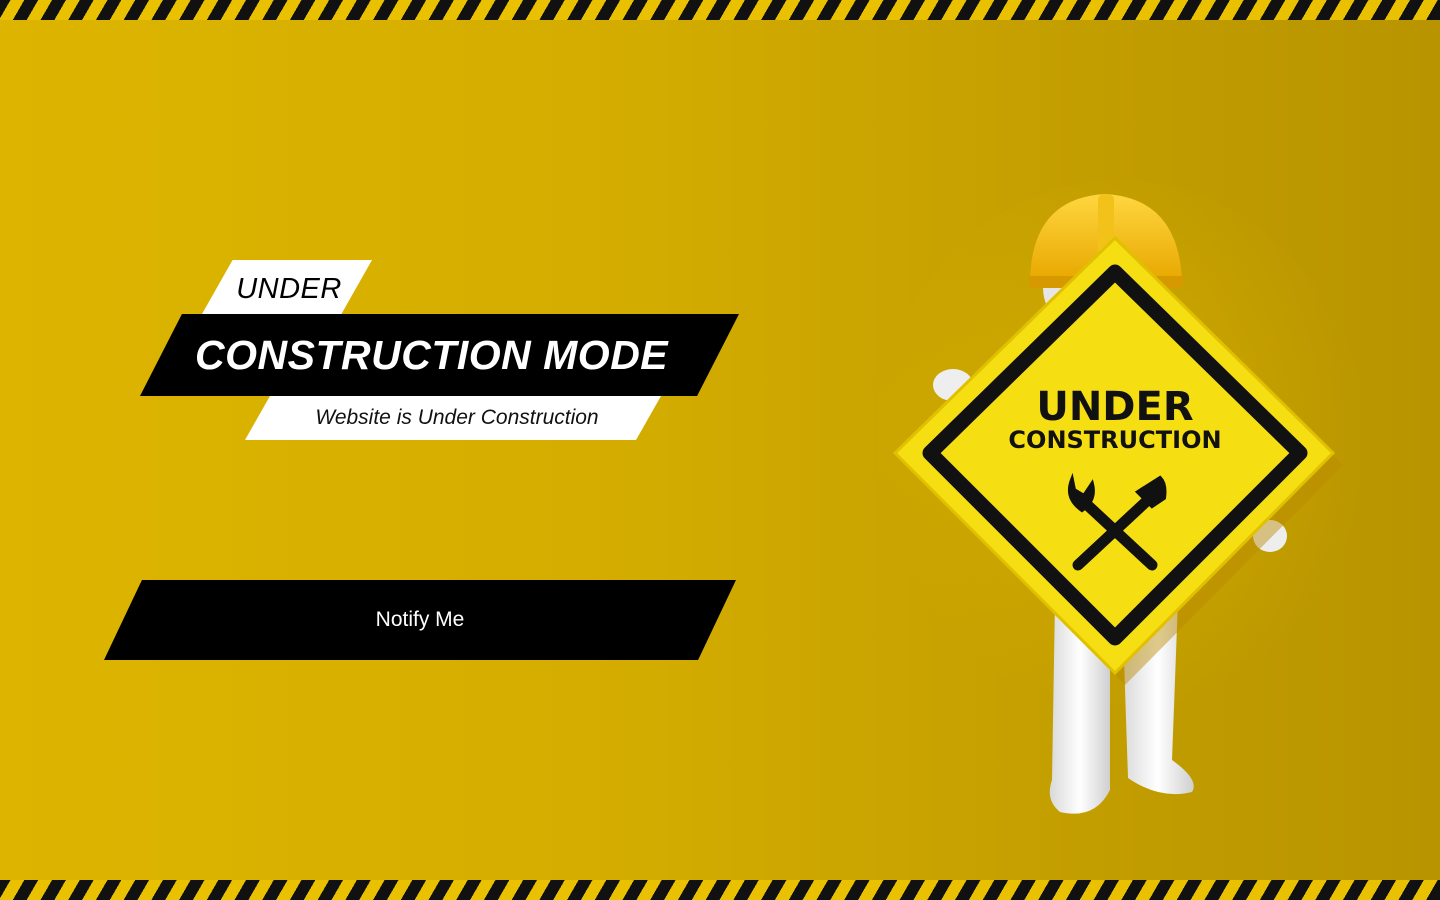 This screenshot has width=1440, height=900. I want to click on headline-line1: UNDER, so click(289, 288).